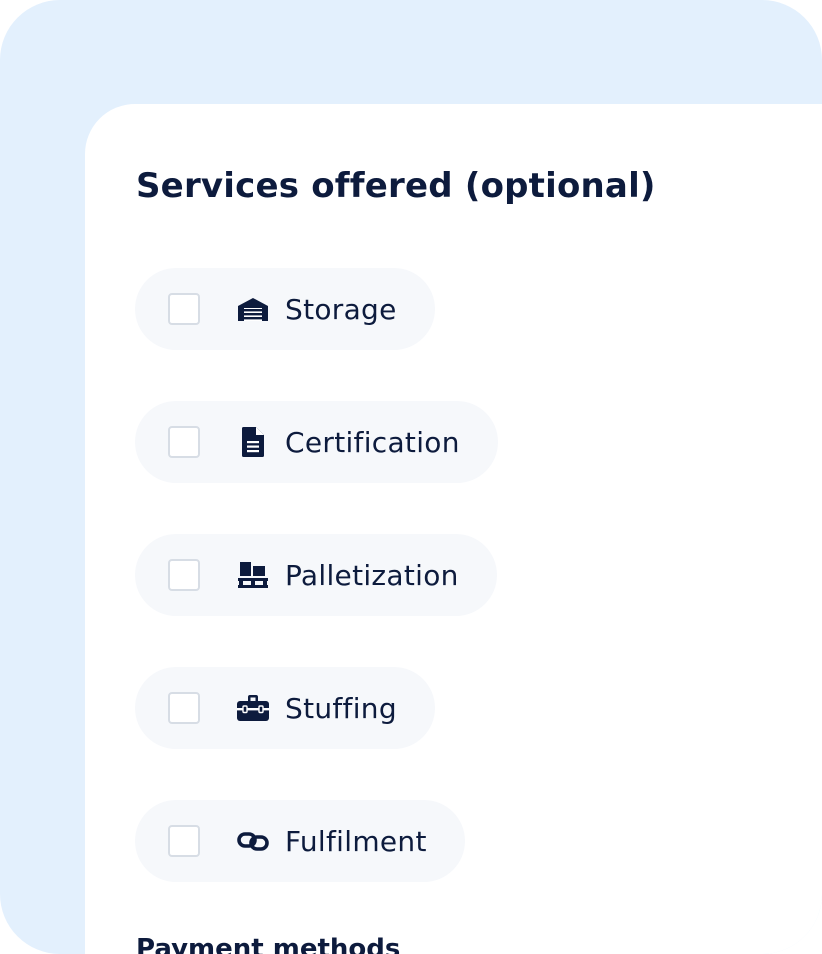 This screenshot has width=822, height=954. Describe the element at coordinates (184, 575) in the screenshot. I see `palletization-checkbox` at that location.